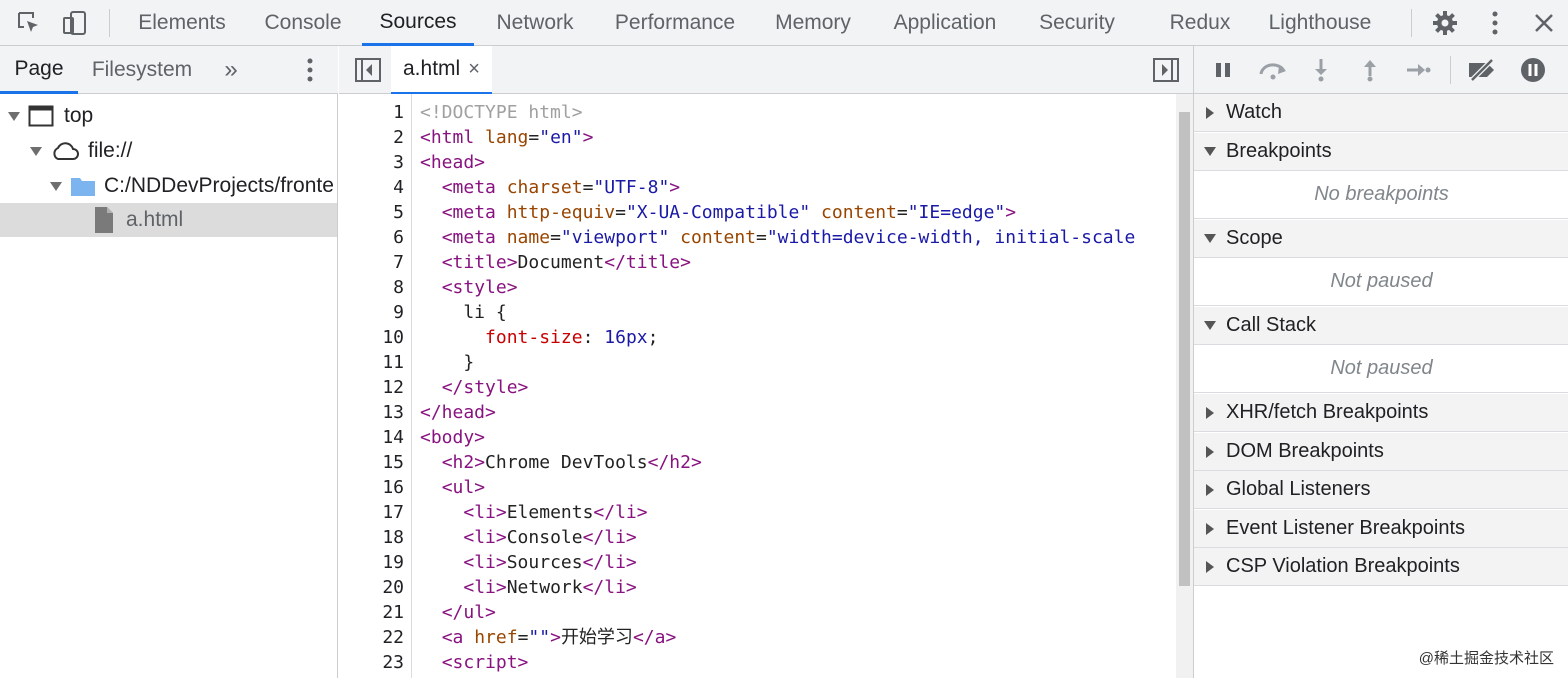  Describe the element at coordinates (474, 69) in the screenshot. I see `close-tab-icon: ×` at that location.